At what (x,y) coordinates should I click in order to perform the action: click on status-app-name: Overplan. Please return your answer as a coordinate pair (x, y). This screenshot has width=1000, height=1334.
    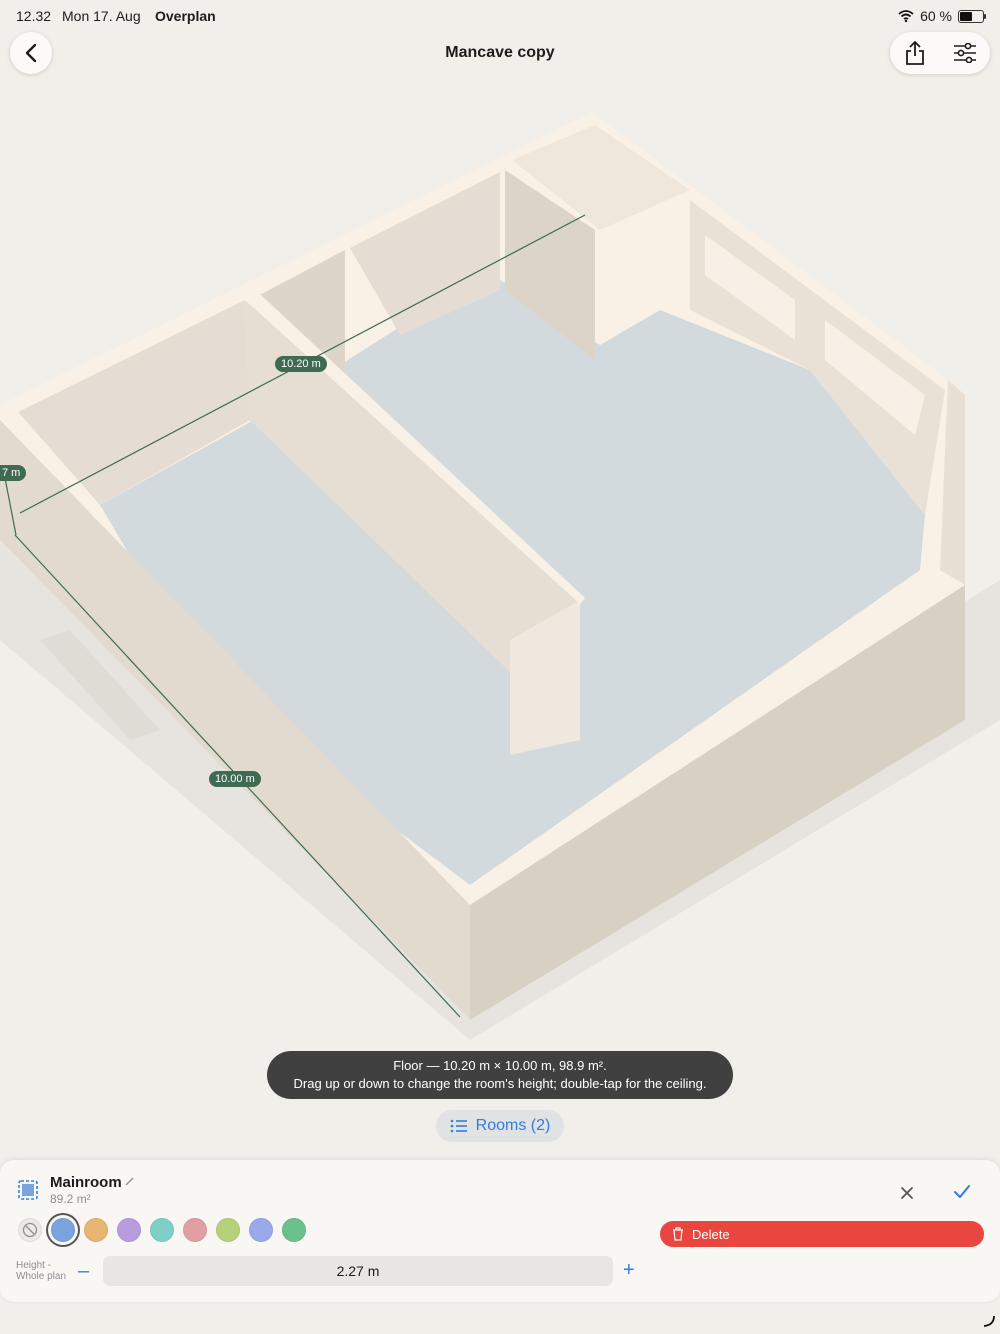
    Looking at the image, I should click on (185, 16).